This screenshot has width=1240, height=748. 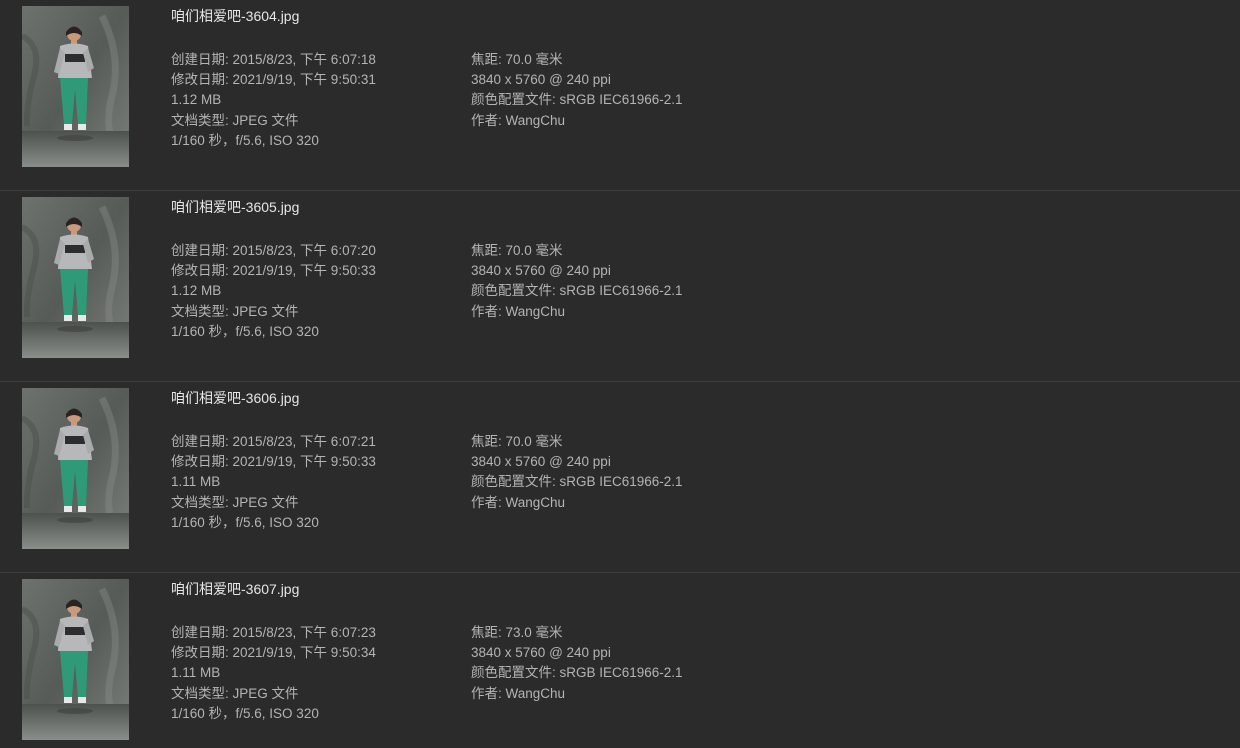 I want to click on modified-date: 修改日期: 2021/9/19, 下午 9:50:31, so click(x=273, y=80).